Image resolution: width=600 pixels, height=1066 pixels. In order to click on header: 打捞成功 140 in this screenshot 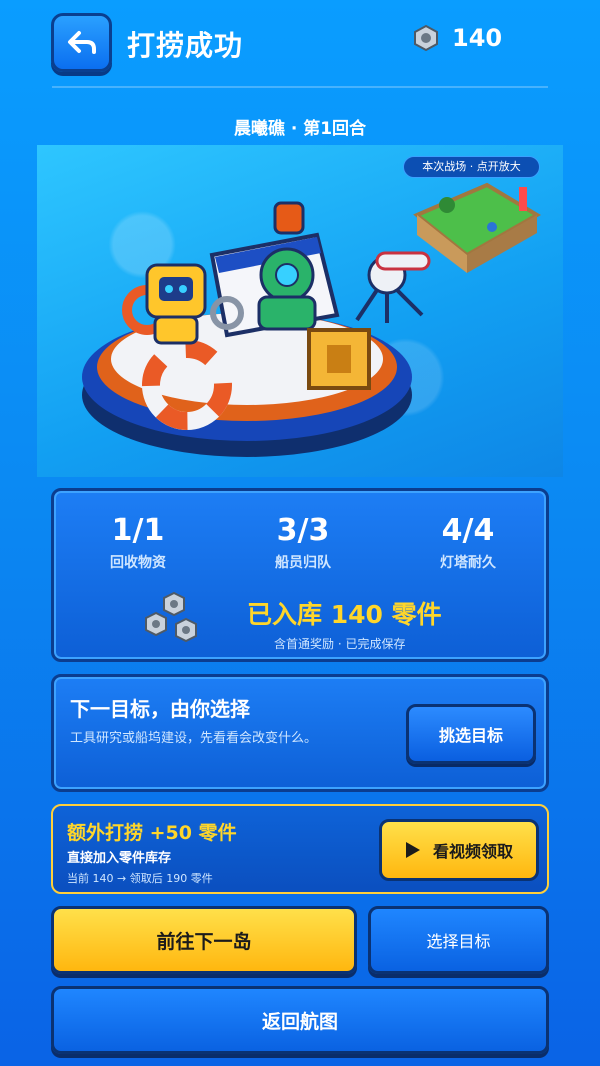, I will do `click(300, 43)`.